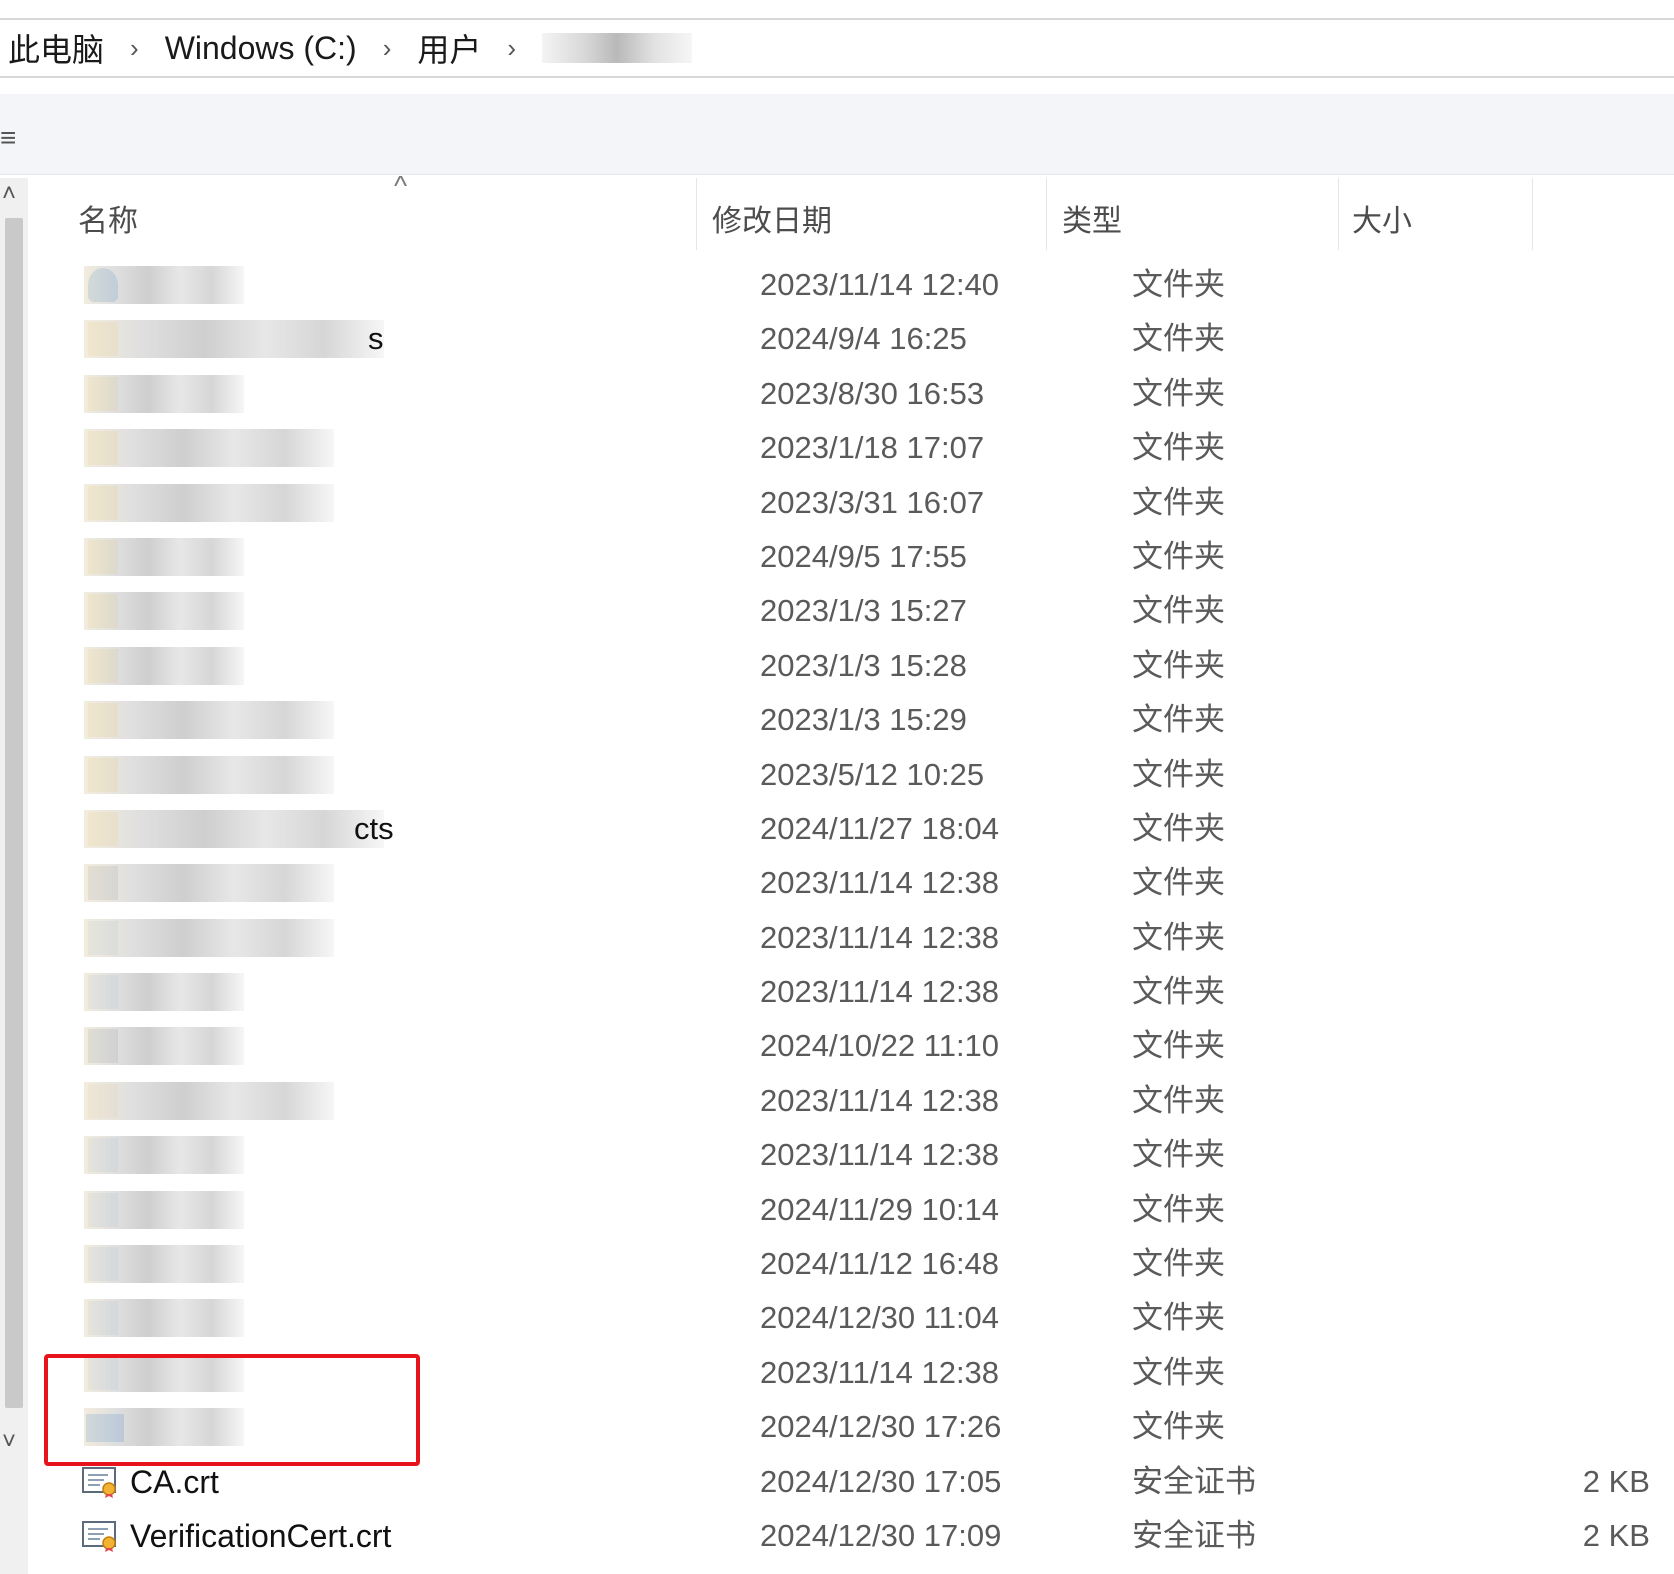  What do you see at coordinates (772, 218) in the screenshot?
I see `column-date-modified: 修改日期` at bounding box center [772, 218].